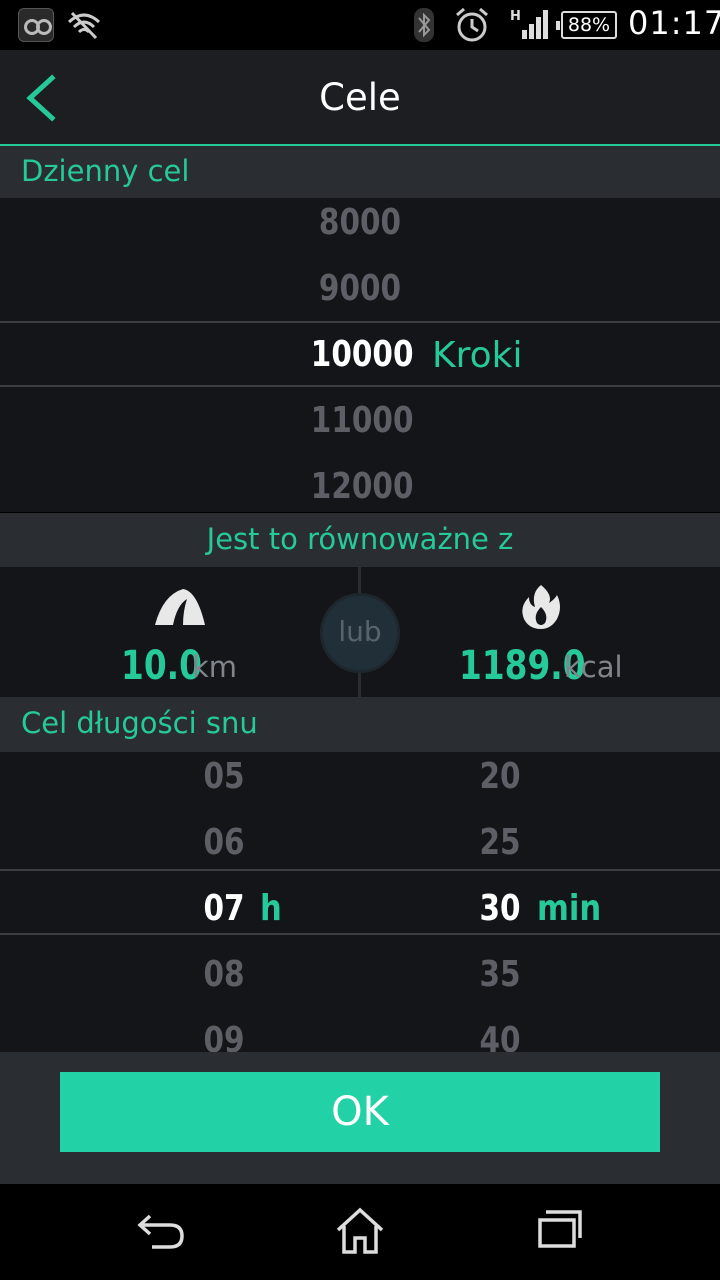 This screenshot has height=1280, width=720. Describe the element at coordinates (360, 1112) in the screenshot. I see `ok-button: OK` at that location.